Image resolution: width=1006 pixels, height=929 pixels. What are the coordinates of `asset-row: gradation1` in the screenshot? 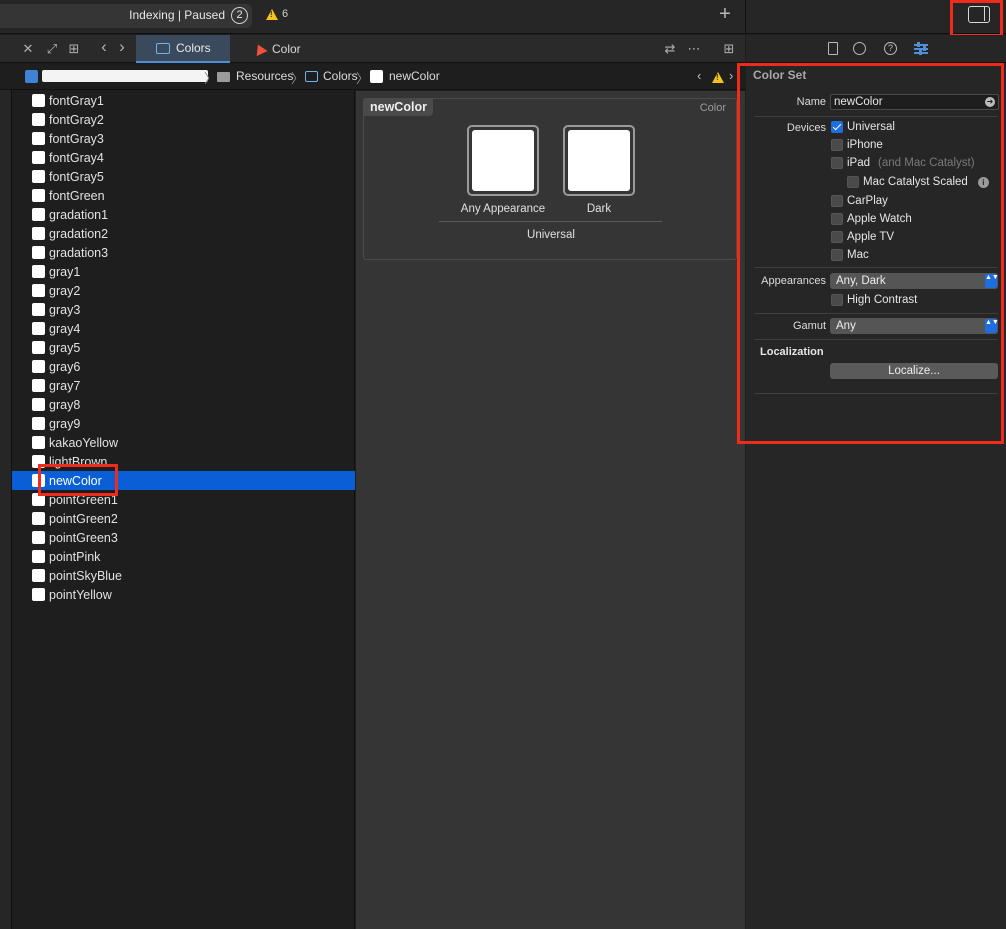 It's located at (183, 214).